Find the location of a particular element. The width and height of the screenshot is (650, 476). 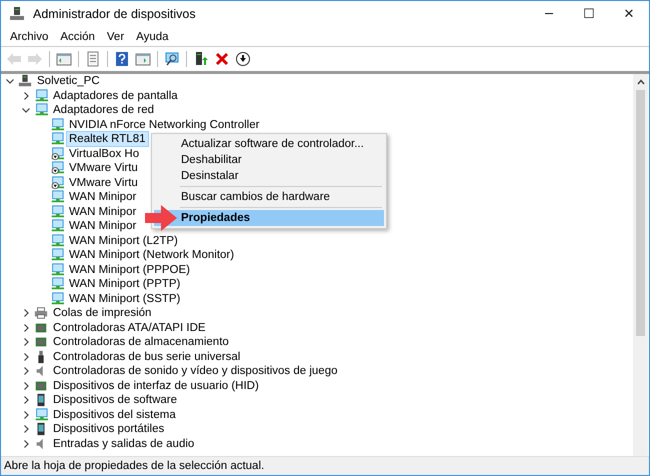

tree-item: Entradas y salidas de audio is located at coordinates (123, 443).